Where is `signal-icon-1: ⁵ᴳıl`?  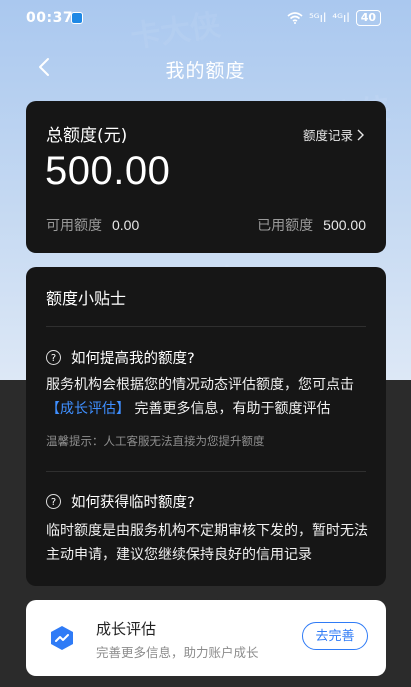 signal-icon-1: ⁵ᴳıl is located at coordinates (318, 18).